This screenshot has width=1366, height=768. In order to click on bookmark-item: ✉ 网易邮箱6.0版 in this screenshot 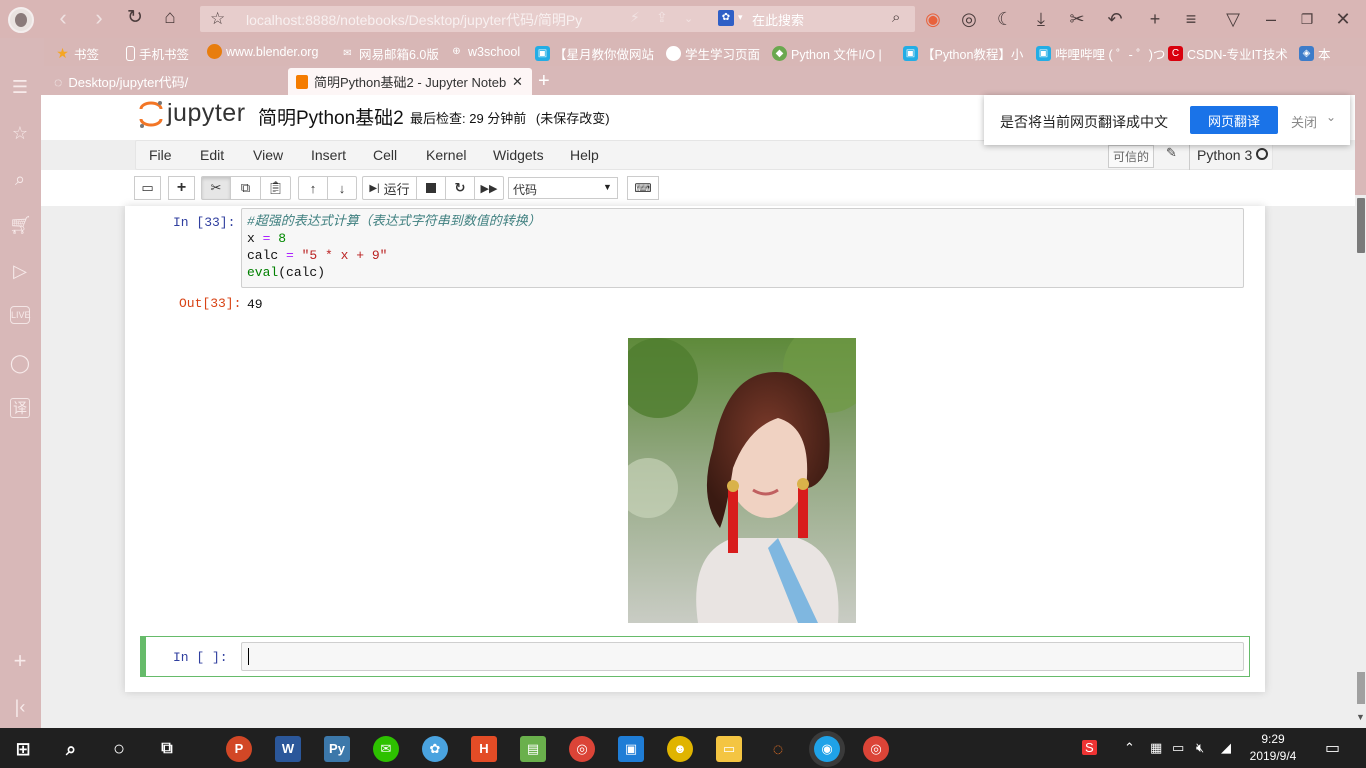, I will do `click(389, 53)`.